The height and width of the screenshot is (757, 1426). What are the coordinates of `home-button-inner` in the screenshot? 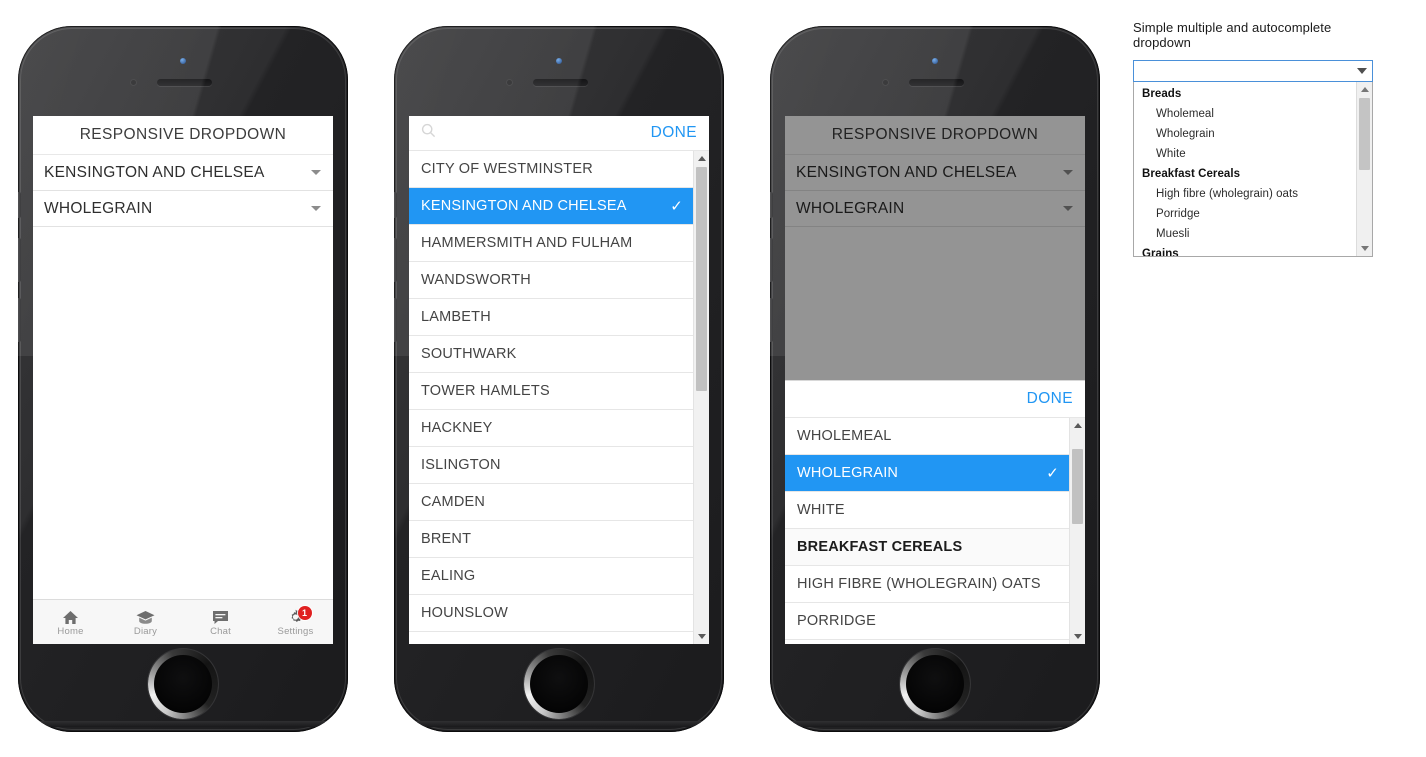 It's located at (935, 684).